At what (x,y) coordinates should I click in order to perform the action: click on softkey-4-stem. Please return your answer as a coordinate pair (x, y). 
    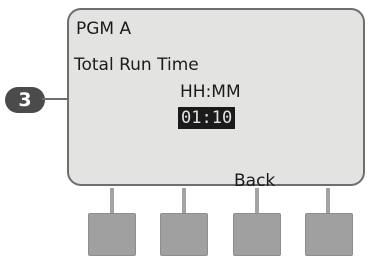
    Looking at the image, I should click on (328, 201).